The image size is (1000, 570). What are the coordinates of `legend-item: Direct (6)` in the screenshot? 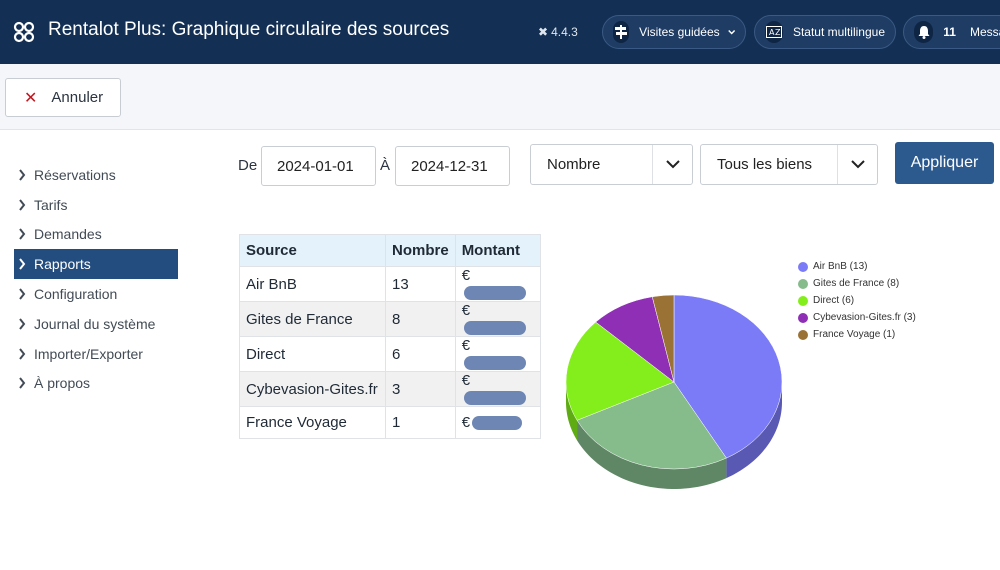 It's located at (863, 301).